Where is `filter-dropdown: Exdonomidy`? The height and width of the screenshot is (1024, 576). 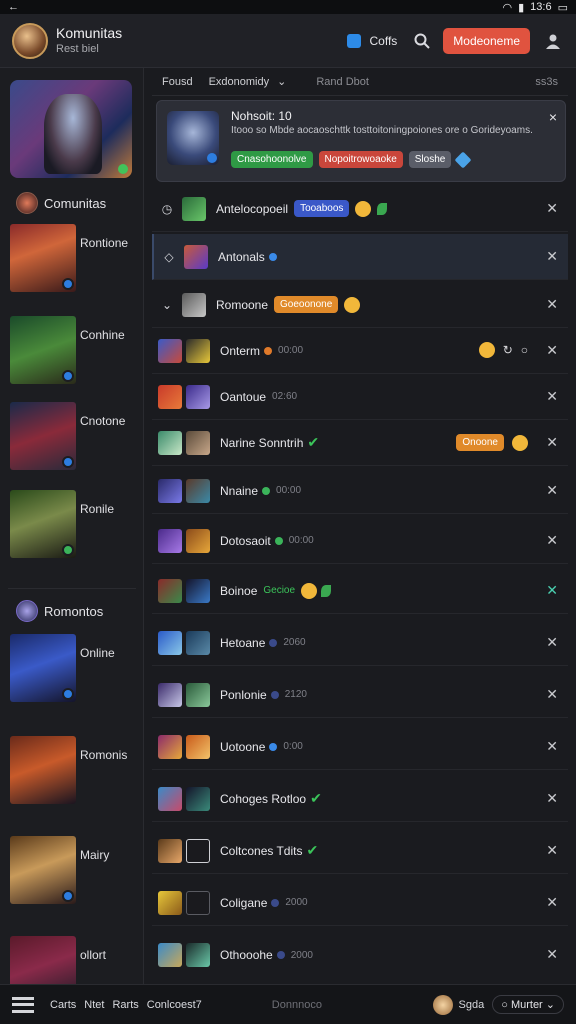
filter-dropdown: Exdonomidy is located at coordinates (239, 82).